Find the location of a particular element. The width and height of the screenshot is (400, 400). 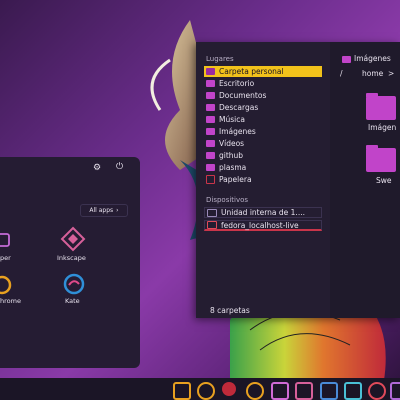

app-label: per is located at coordinates (5, 258).